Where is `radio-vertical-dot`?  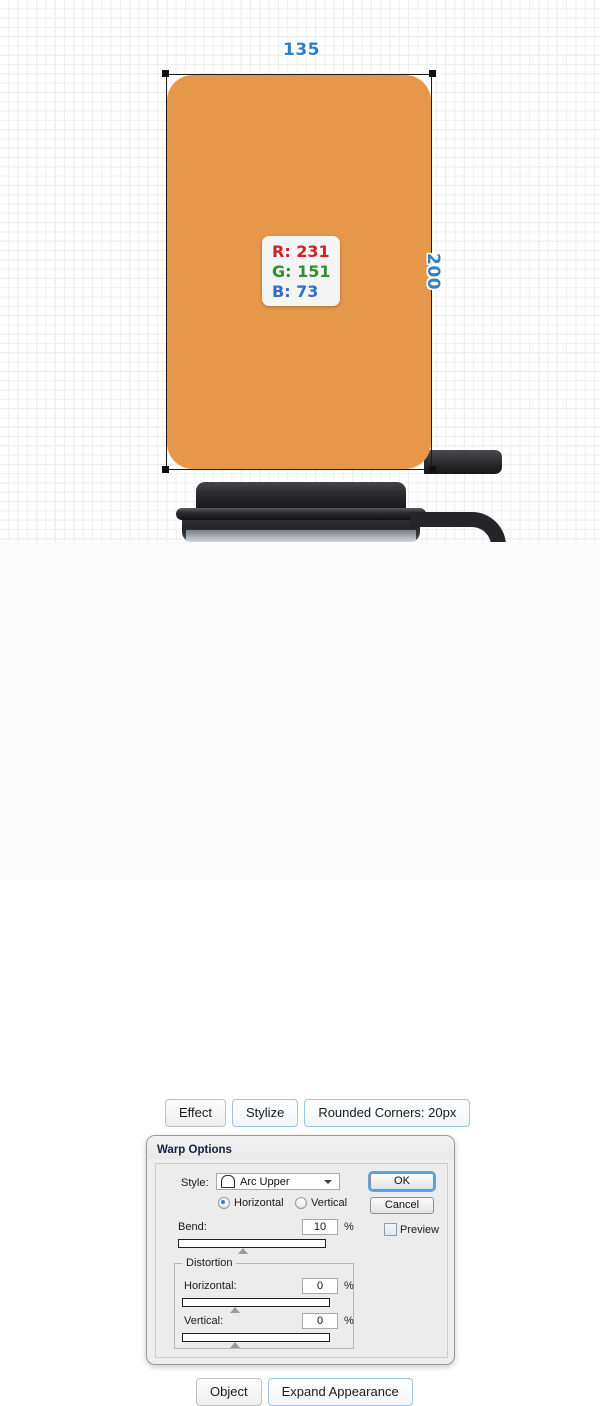 radio-vertical-dot is located at coordinates (301, 1203).